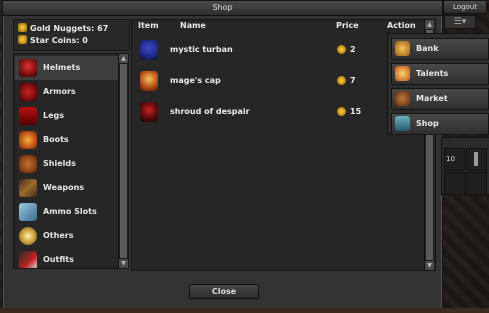  Describe the element at coordinates (193, 25) in the screenshot. I see `header-name: Name` at that location.